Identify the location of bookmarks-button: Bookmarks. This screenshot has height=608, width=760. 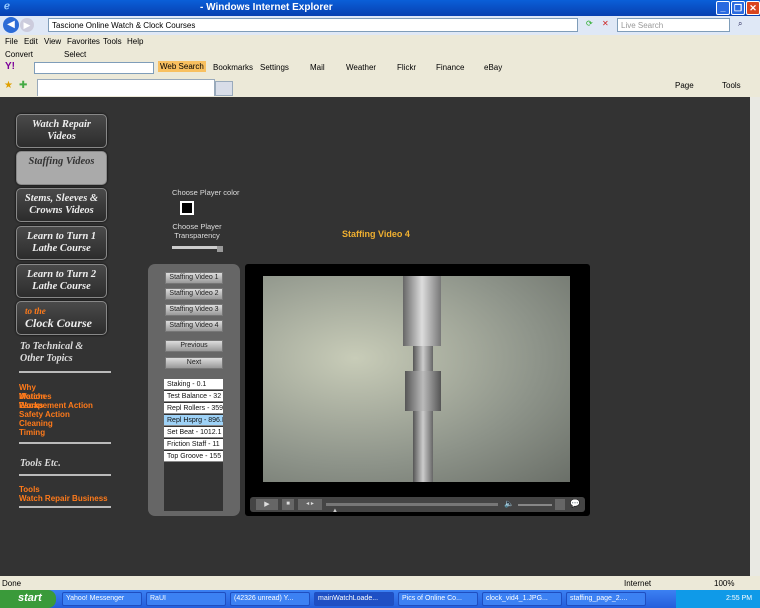
(233, 67).